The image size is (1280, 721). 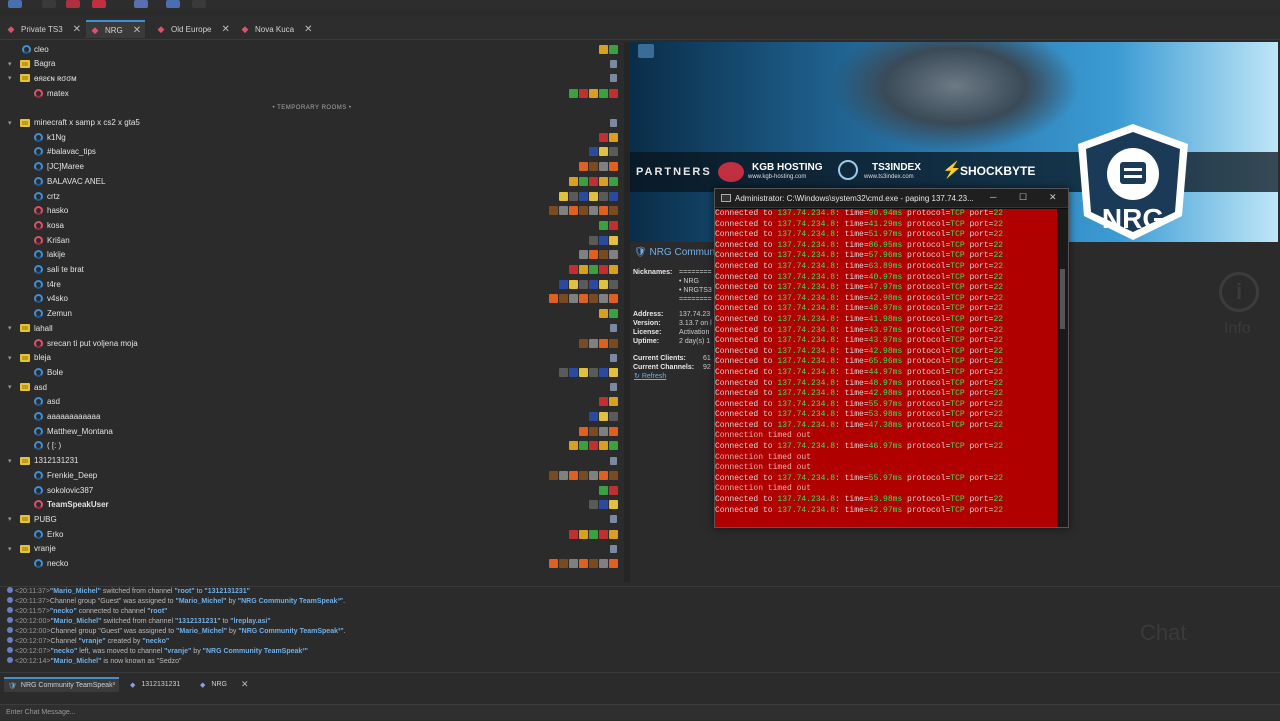 I want to click on away-icon, so click(x=73, y=4).